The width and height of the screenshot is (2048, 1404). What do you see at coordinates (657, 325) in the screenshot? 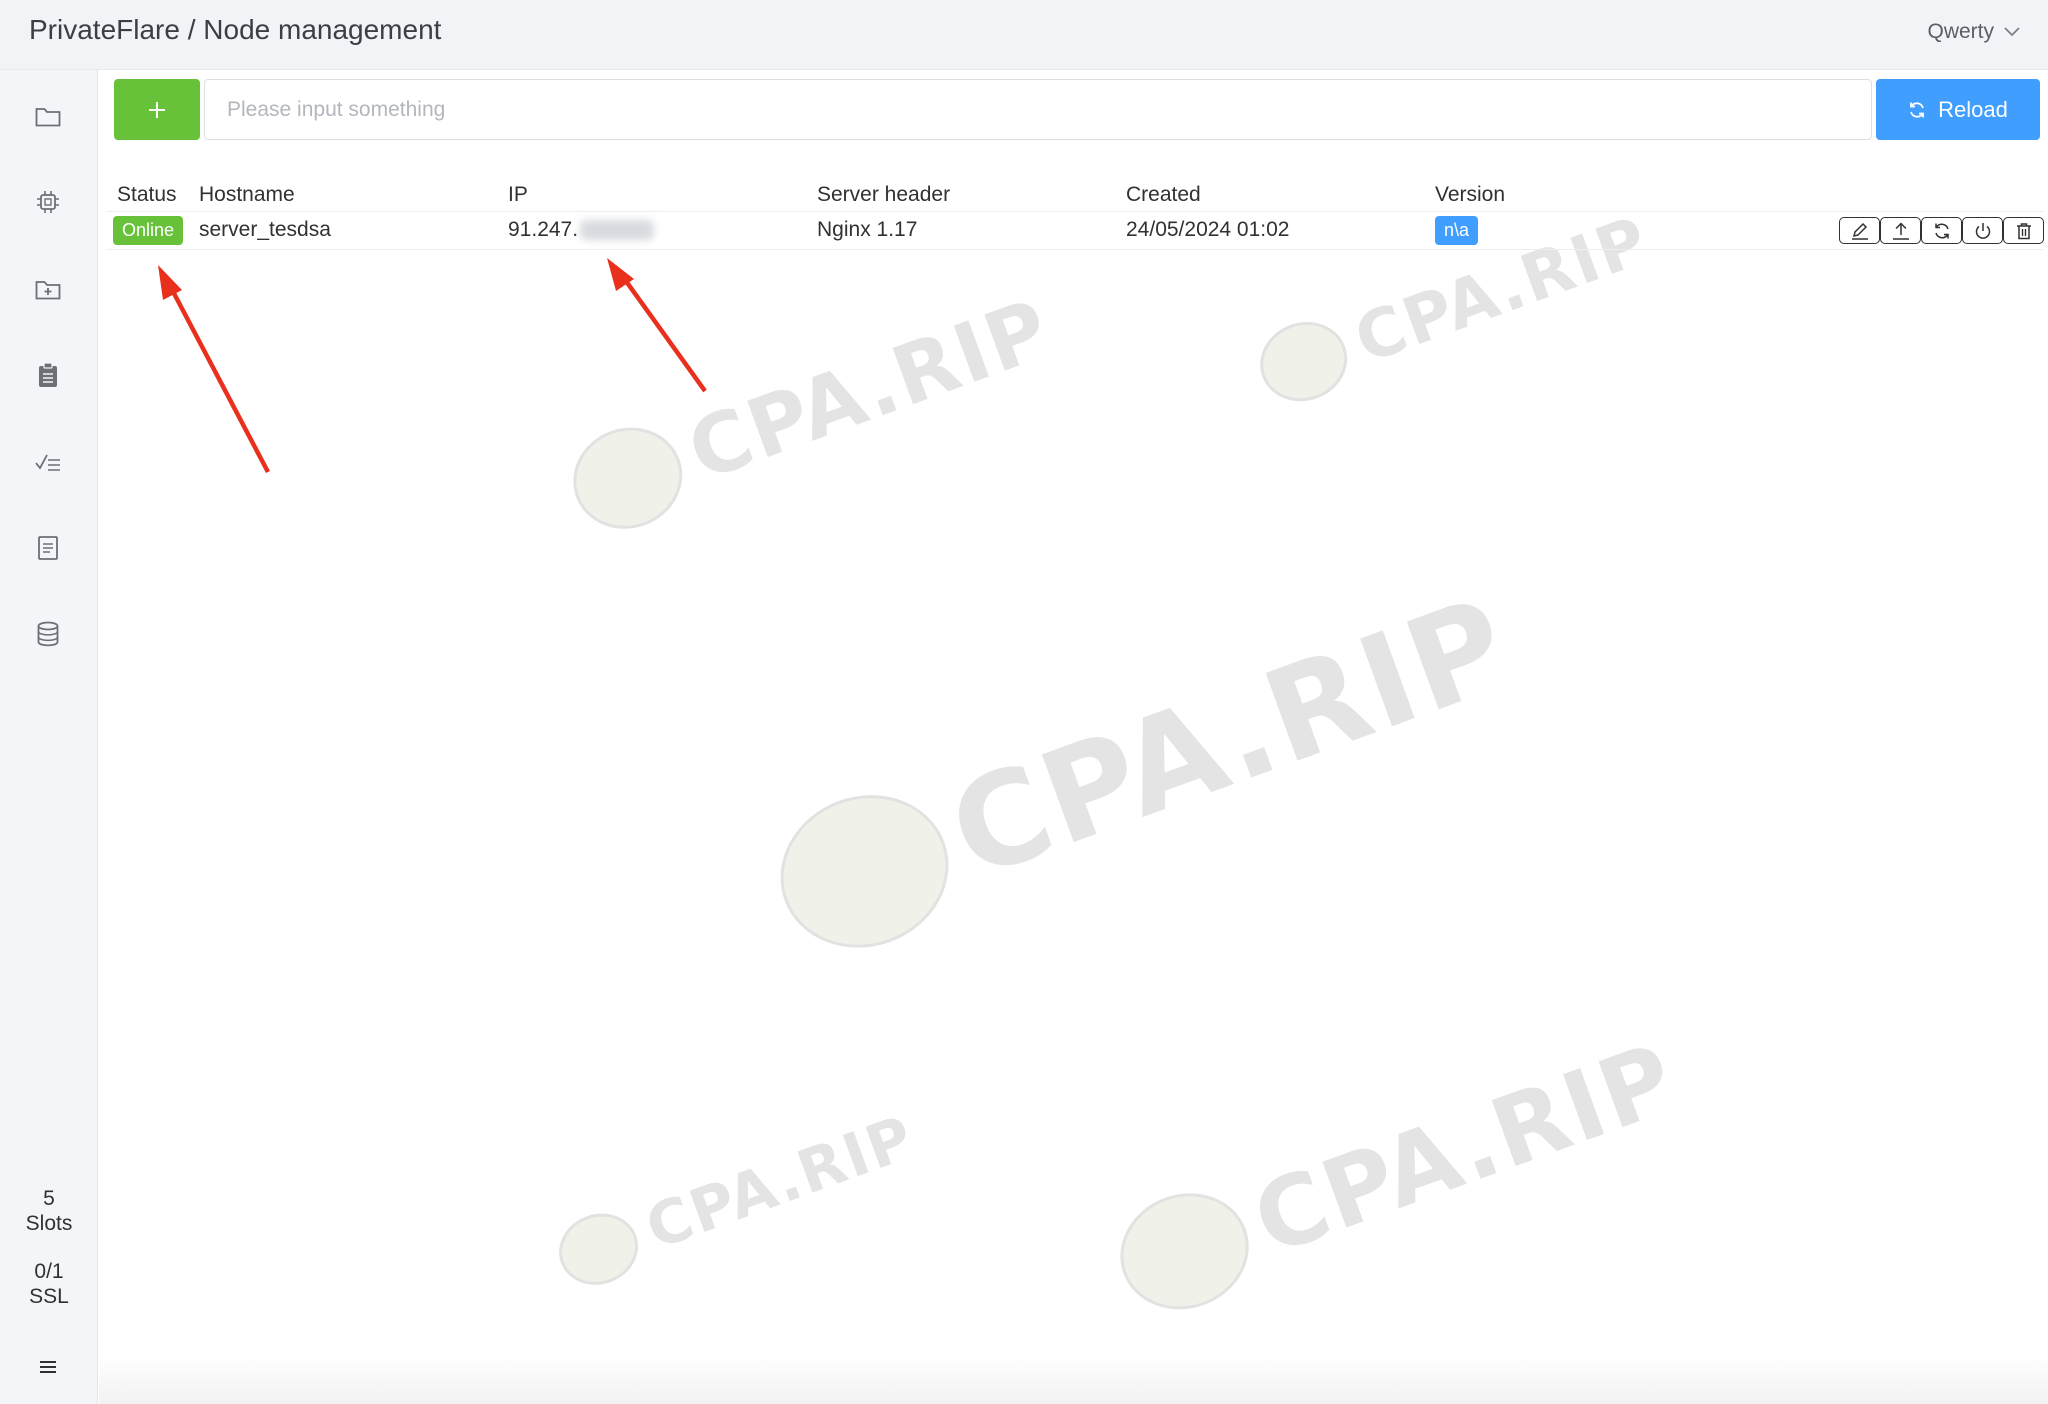
I see `arrow-to-ip` at bounding box center [657, 325].